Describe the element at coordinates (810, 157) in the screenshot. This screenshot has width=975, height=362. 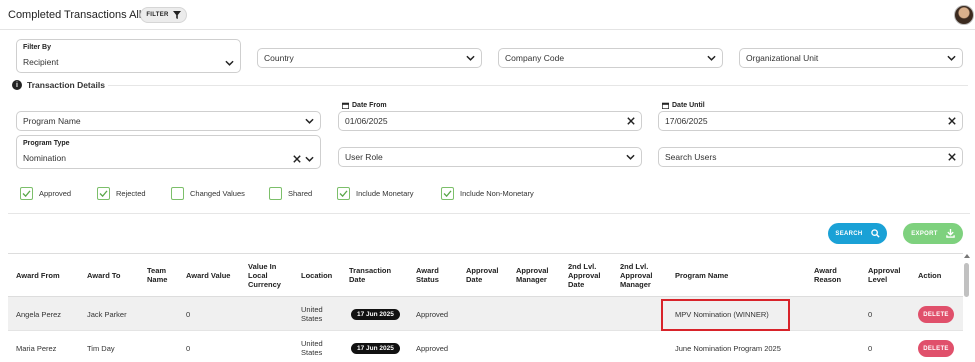
I see `search-users-input: Search Users` at that location.